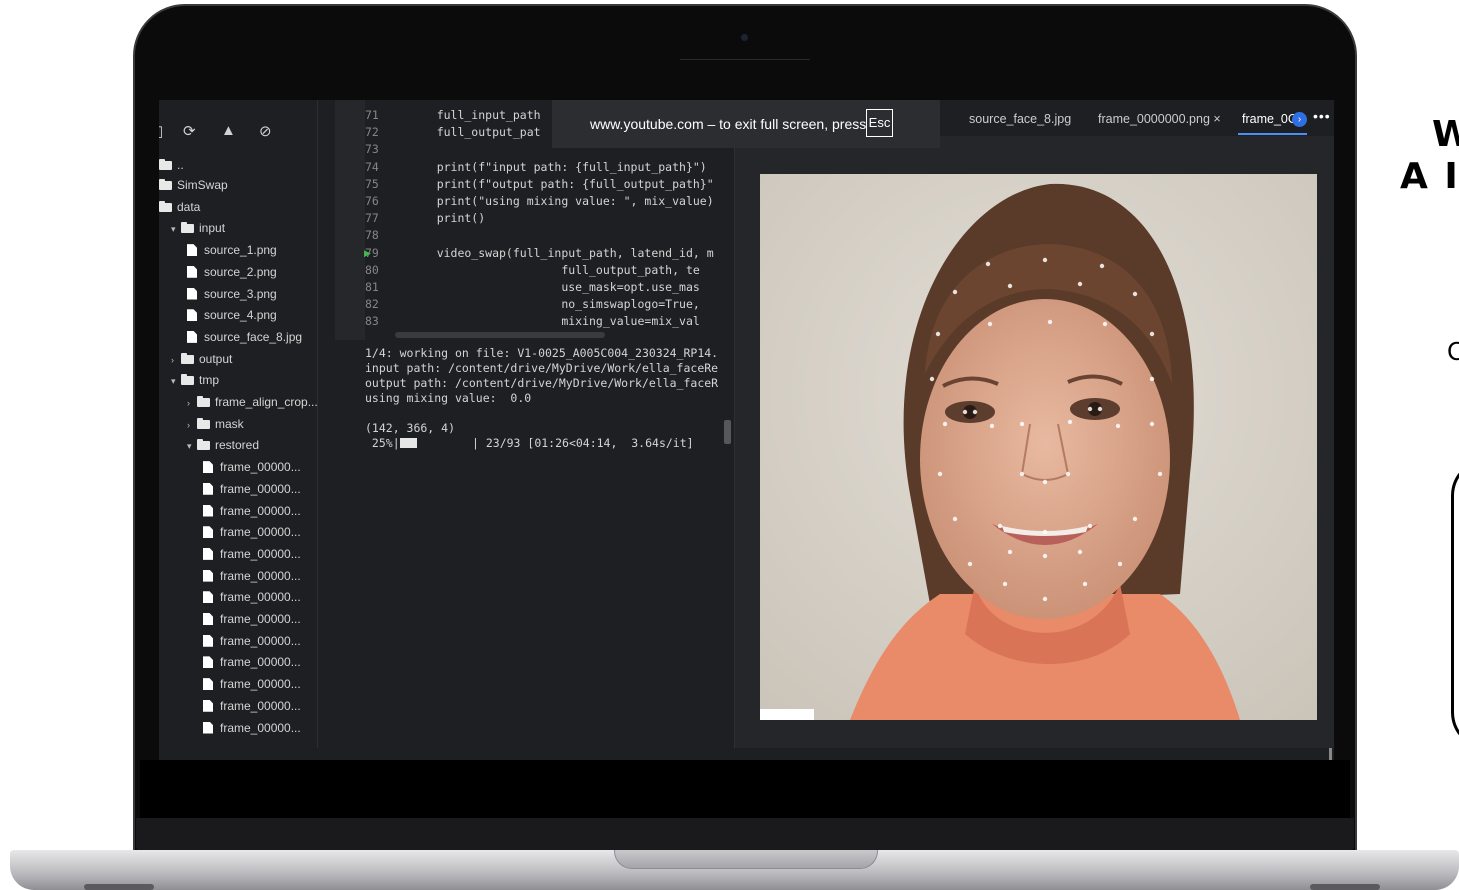  Describe the element at coordinates (1455, 604) in the screenshot. I see `slide-outline-box` at that location.